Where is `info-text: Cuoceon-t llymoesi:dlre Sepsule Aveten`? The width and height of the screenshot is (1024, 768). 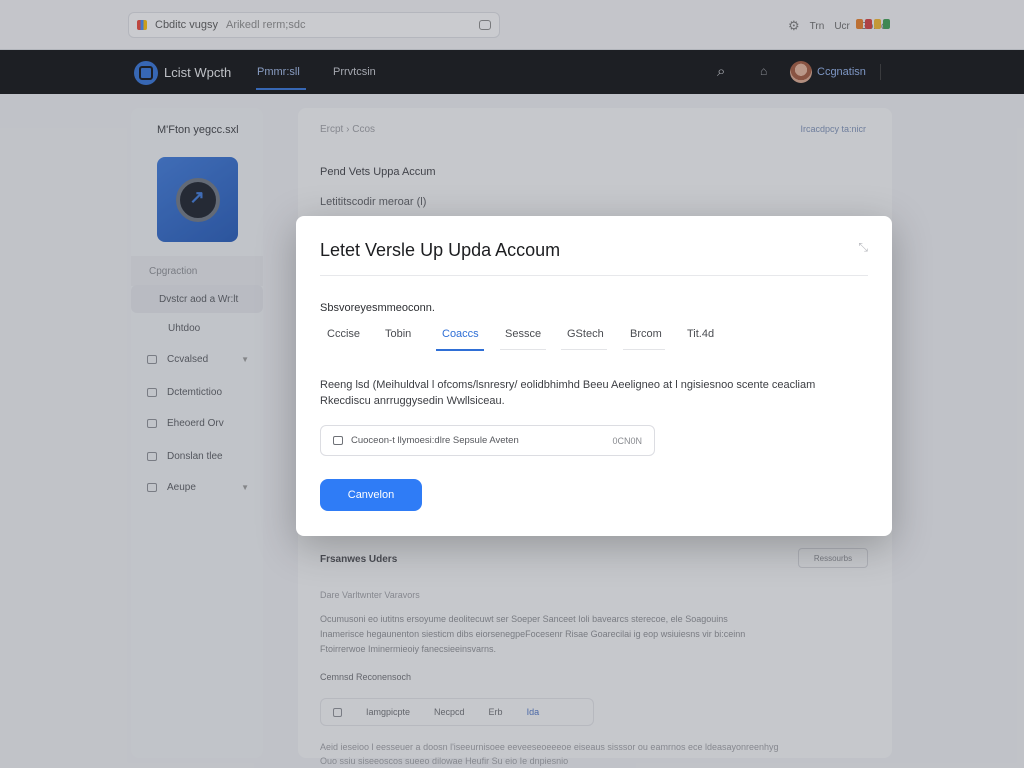
info-text: Cuoceon-t llymoesi:dlre Sepsule Aveten is located at coordinates (435, 440).